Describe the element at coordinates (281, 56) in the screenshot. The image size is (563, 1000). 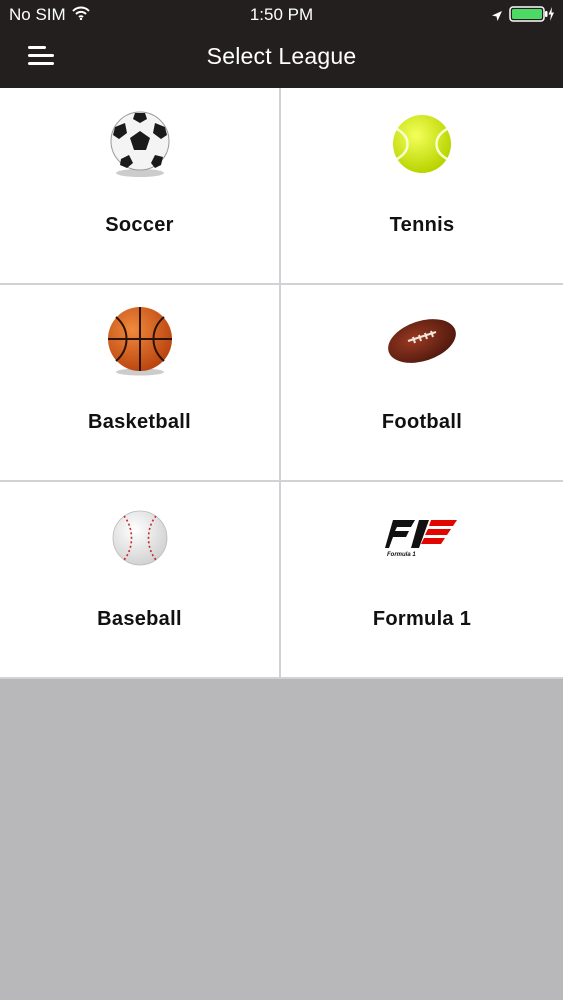
I see `page-title: Select League` at that location.